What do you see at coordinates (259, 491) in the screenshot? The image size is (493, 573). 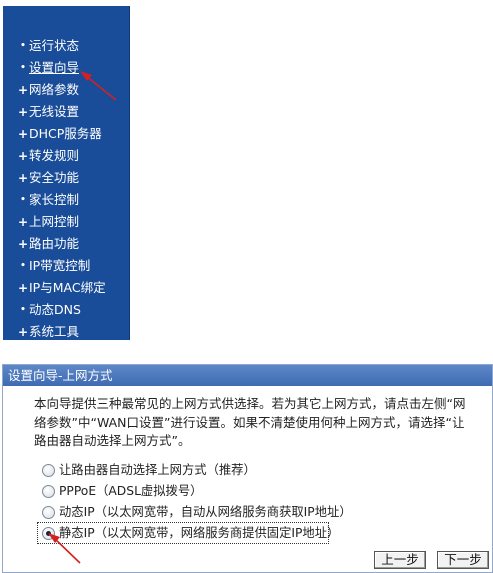 I see `option-pppoe: PPPoE（ADSL虚拟拨号）` at bounding box center [259, 491].